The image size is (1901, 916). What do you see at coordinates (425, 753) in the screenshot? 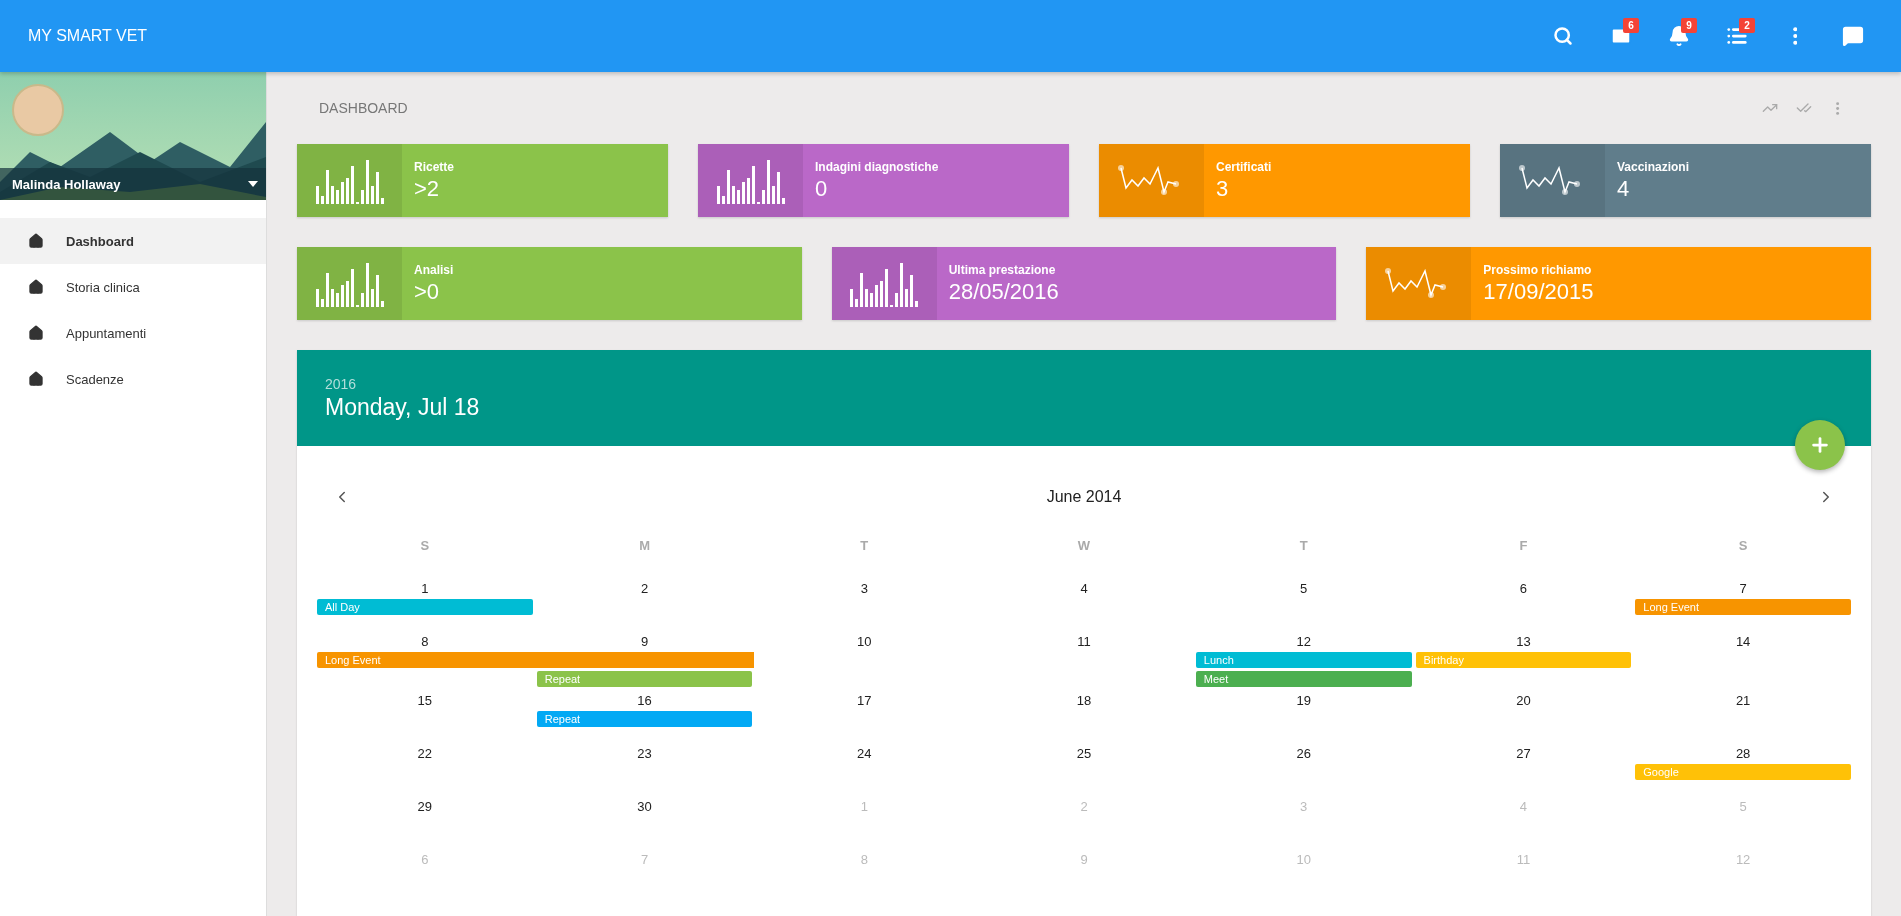
I see `day-number: 22` at bounding box center [425, 753].